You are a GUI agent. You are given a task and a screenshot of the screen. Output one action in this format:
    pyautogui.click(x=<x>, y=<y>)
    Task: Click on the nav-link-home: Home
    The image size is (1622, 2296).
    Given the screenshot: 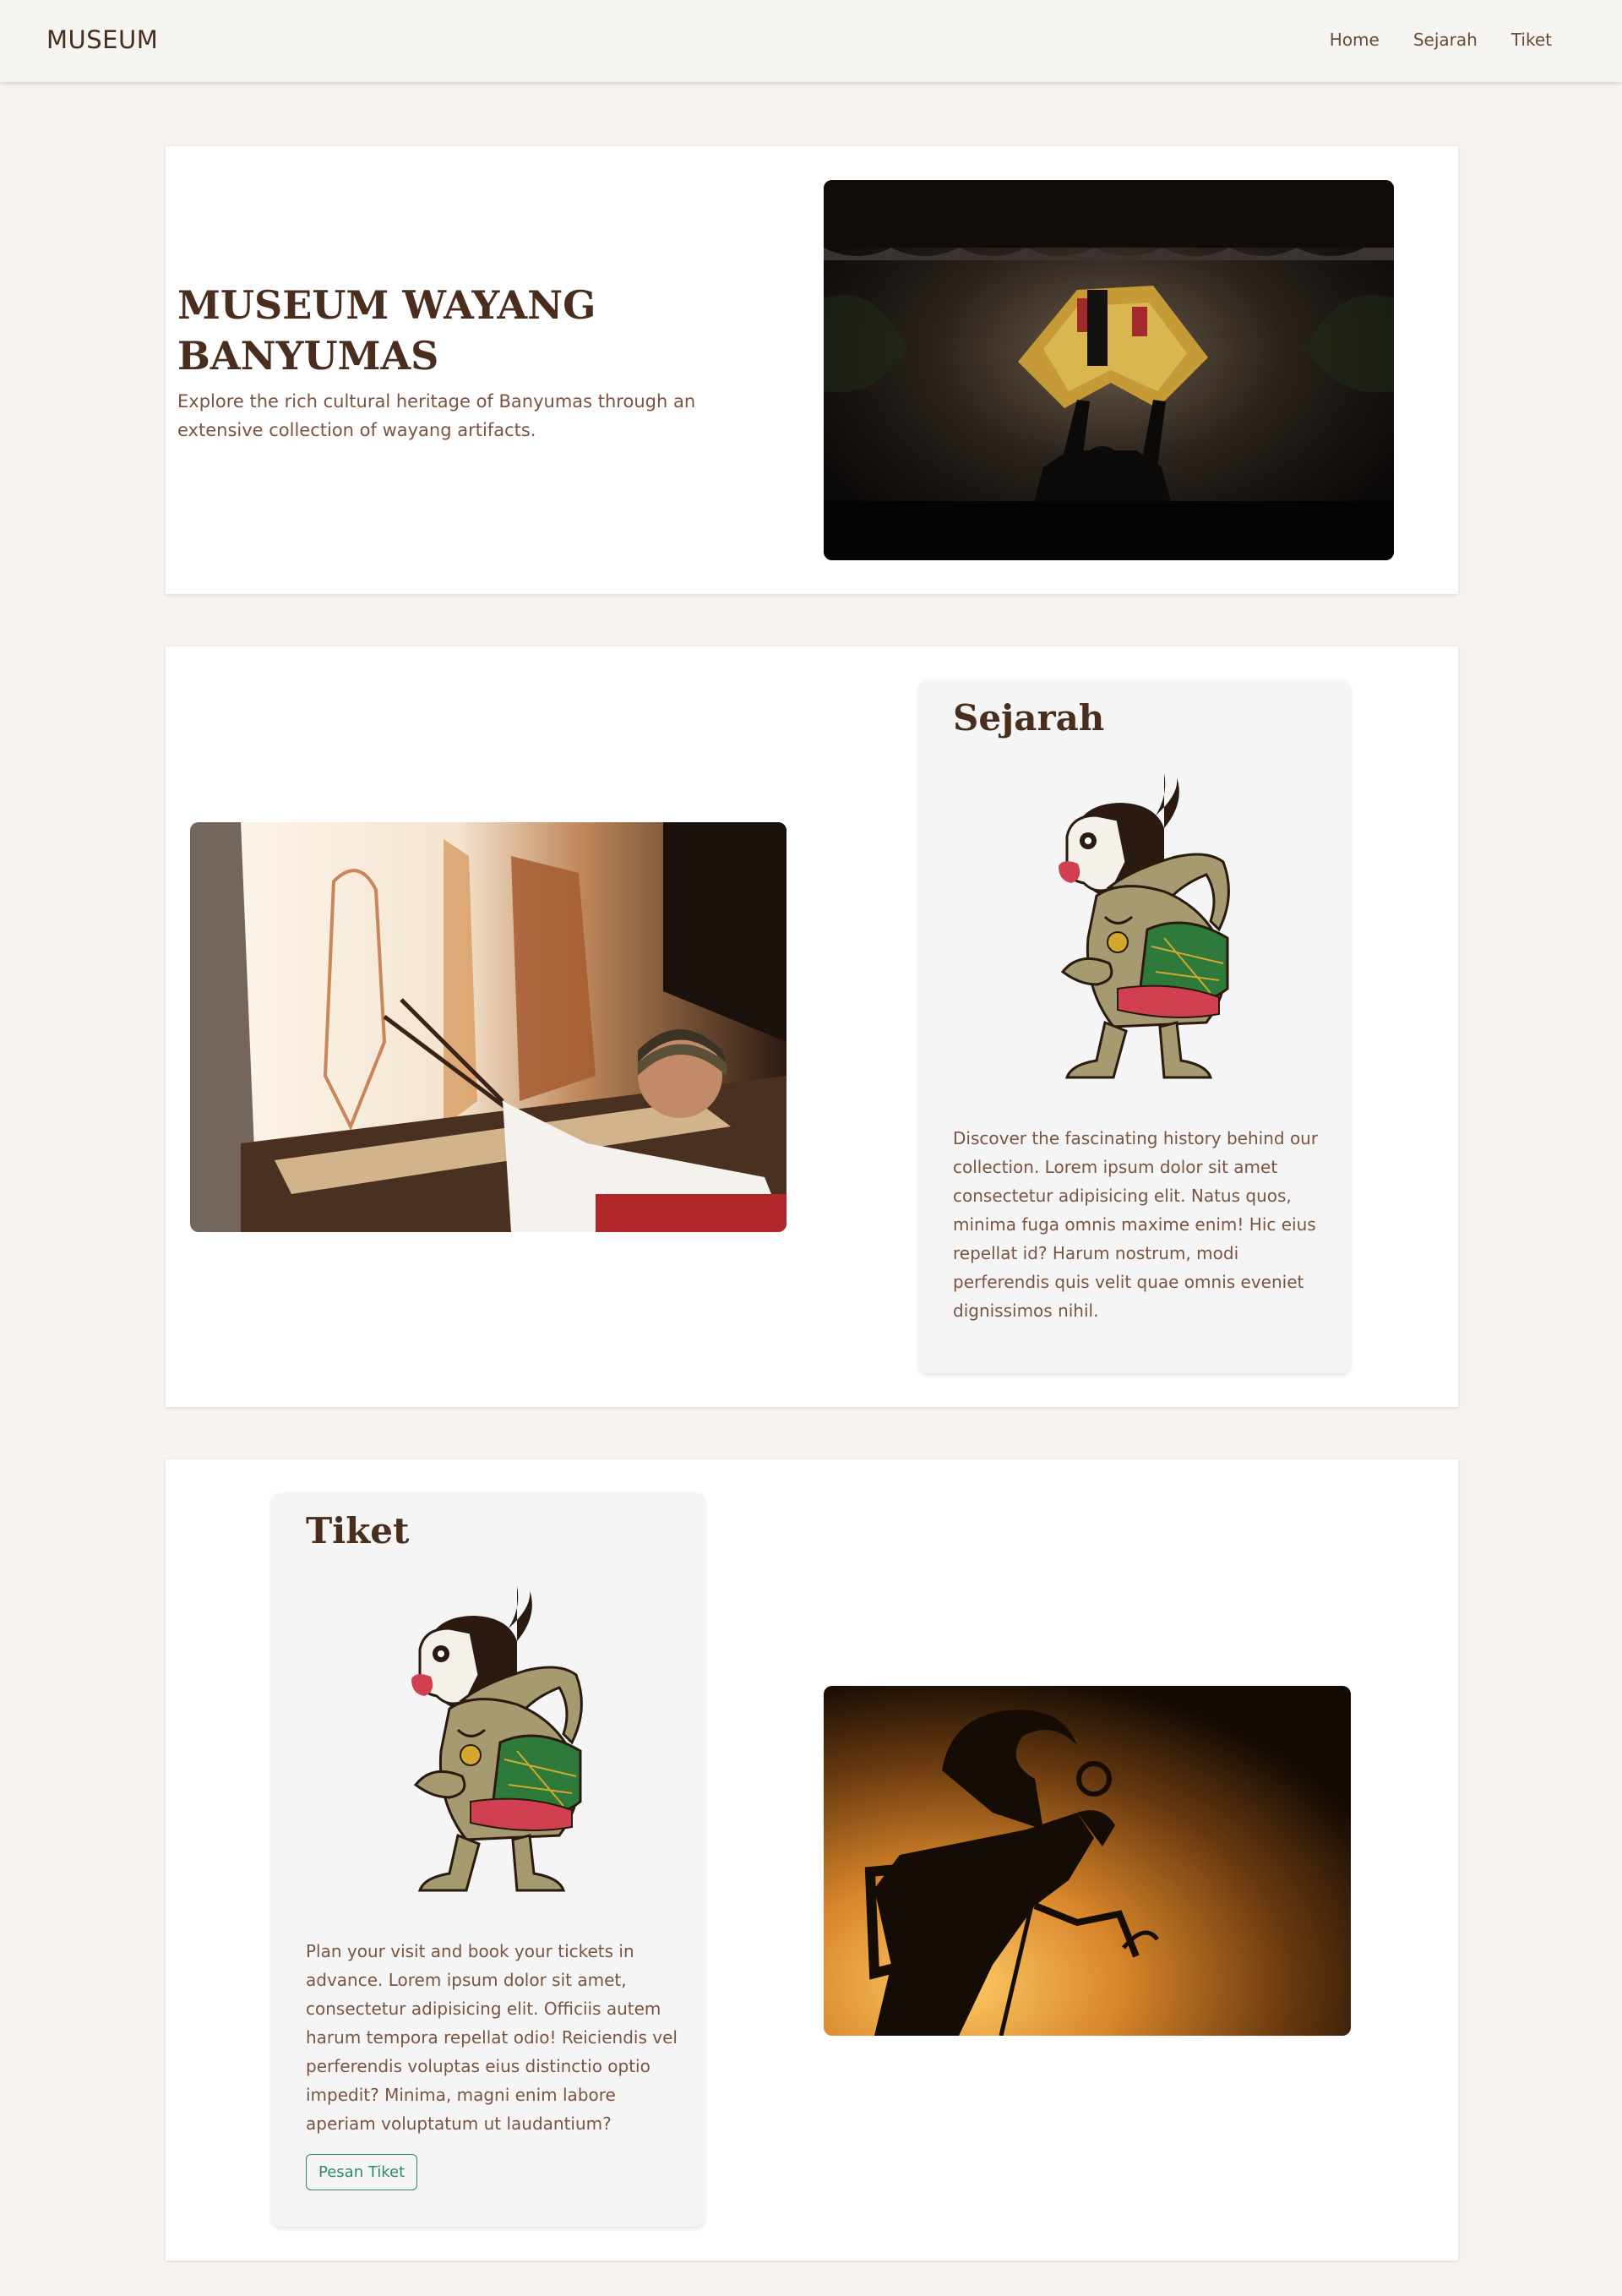 What is the action you would take?
    pyautogui.click(x=1355, y=40)
    